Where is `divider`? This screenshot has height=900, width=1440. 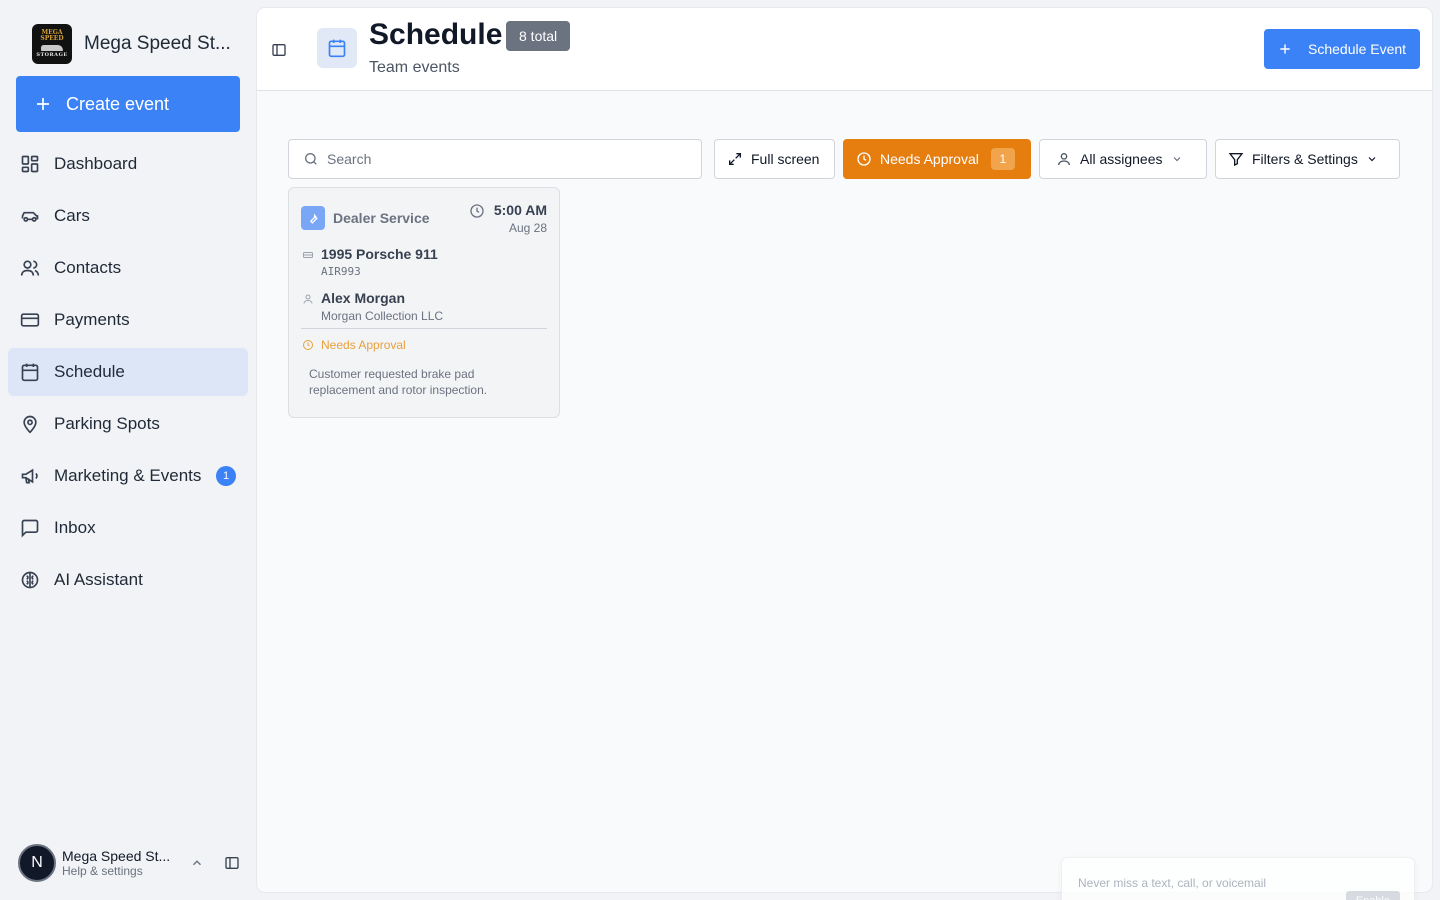 divider is located at coordinates (424, 328).